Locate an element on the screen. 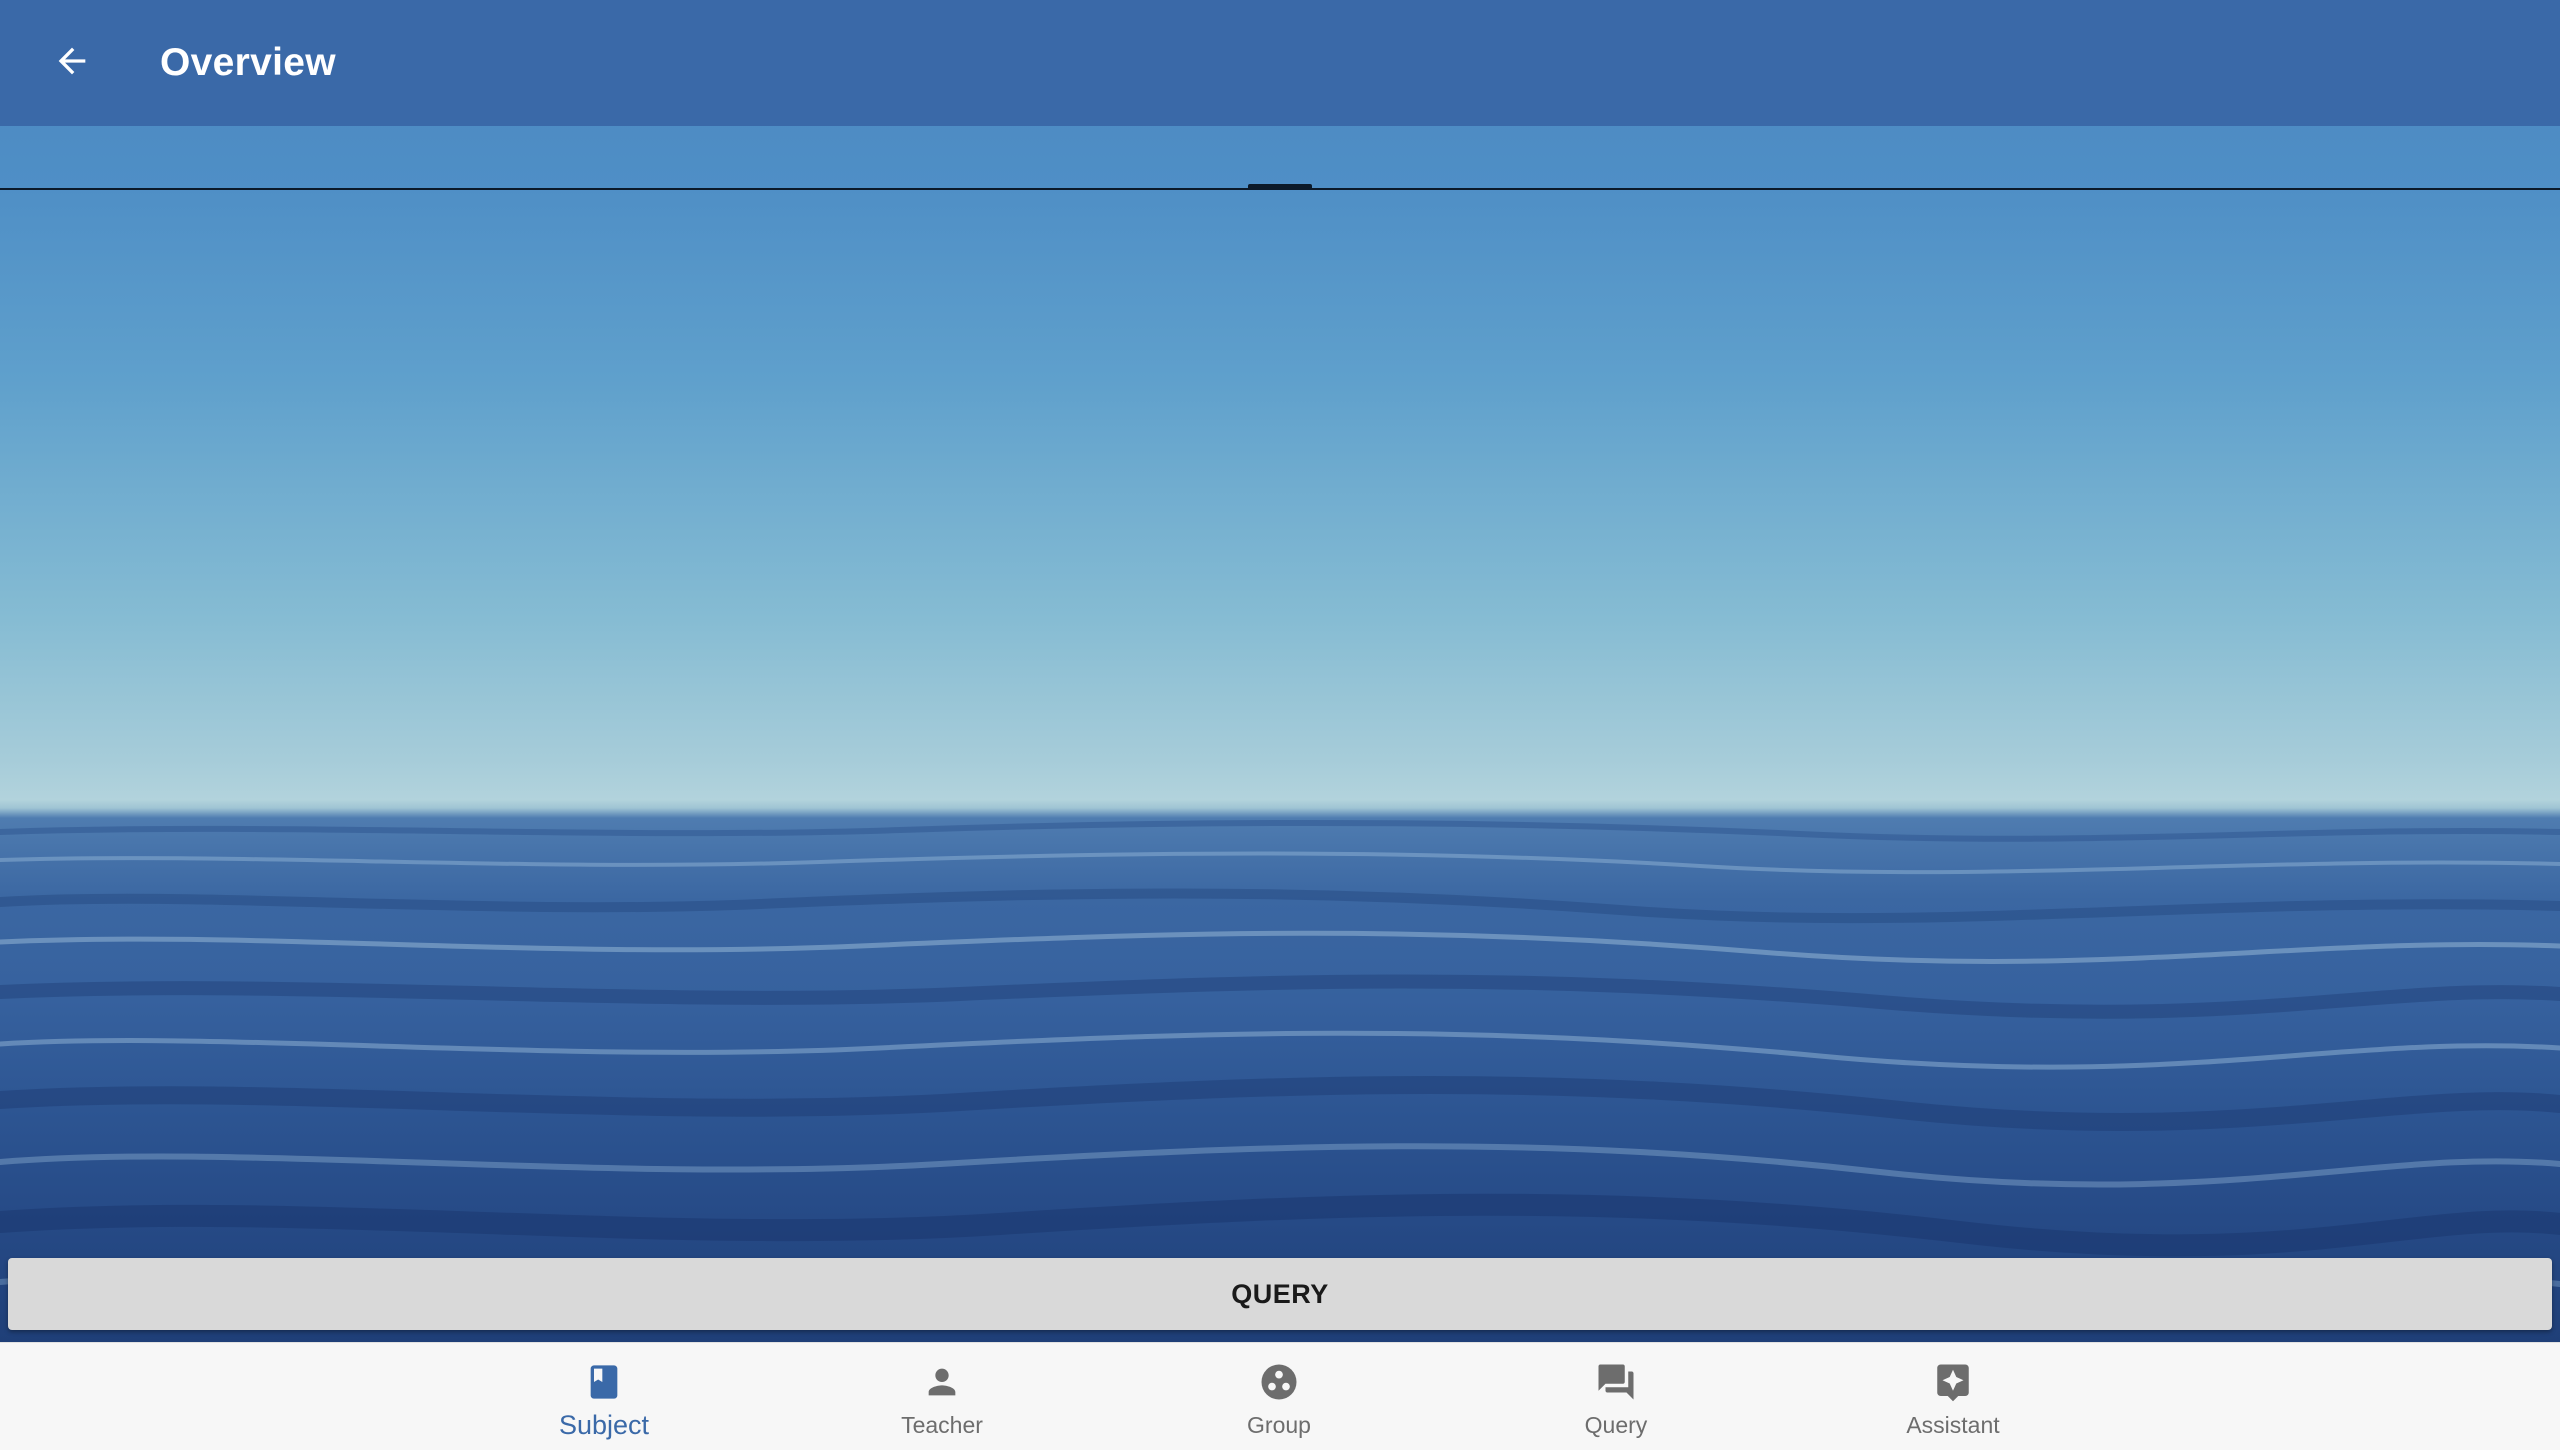  nav-item-query: Query is located at coordinates (1616, 1396).